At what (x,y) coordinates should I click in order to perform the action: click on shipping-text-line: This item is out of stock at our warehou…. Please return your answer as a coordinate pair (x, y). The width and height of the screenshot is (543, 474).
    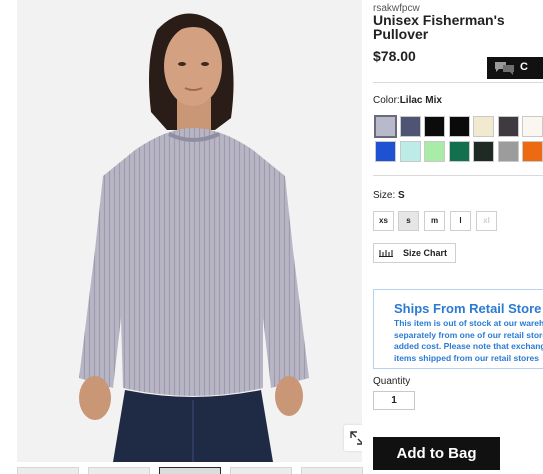
    Looking at the image, I should click on (468, 323).